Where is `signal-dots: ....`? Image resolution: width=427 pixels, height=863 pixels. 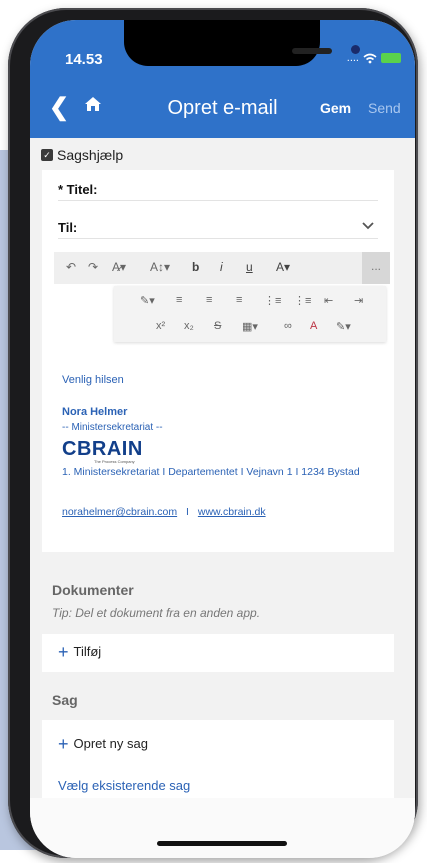 signal-dots: .... is located at coordinates (352, 58).